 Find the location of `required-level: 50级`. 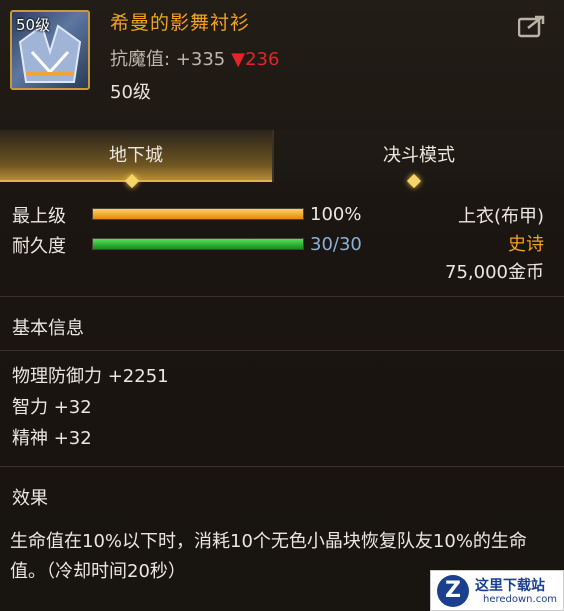

required-level: 50级 is located at coordinates (130, 92).